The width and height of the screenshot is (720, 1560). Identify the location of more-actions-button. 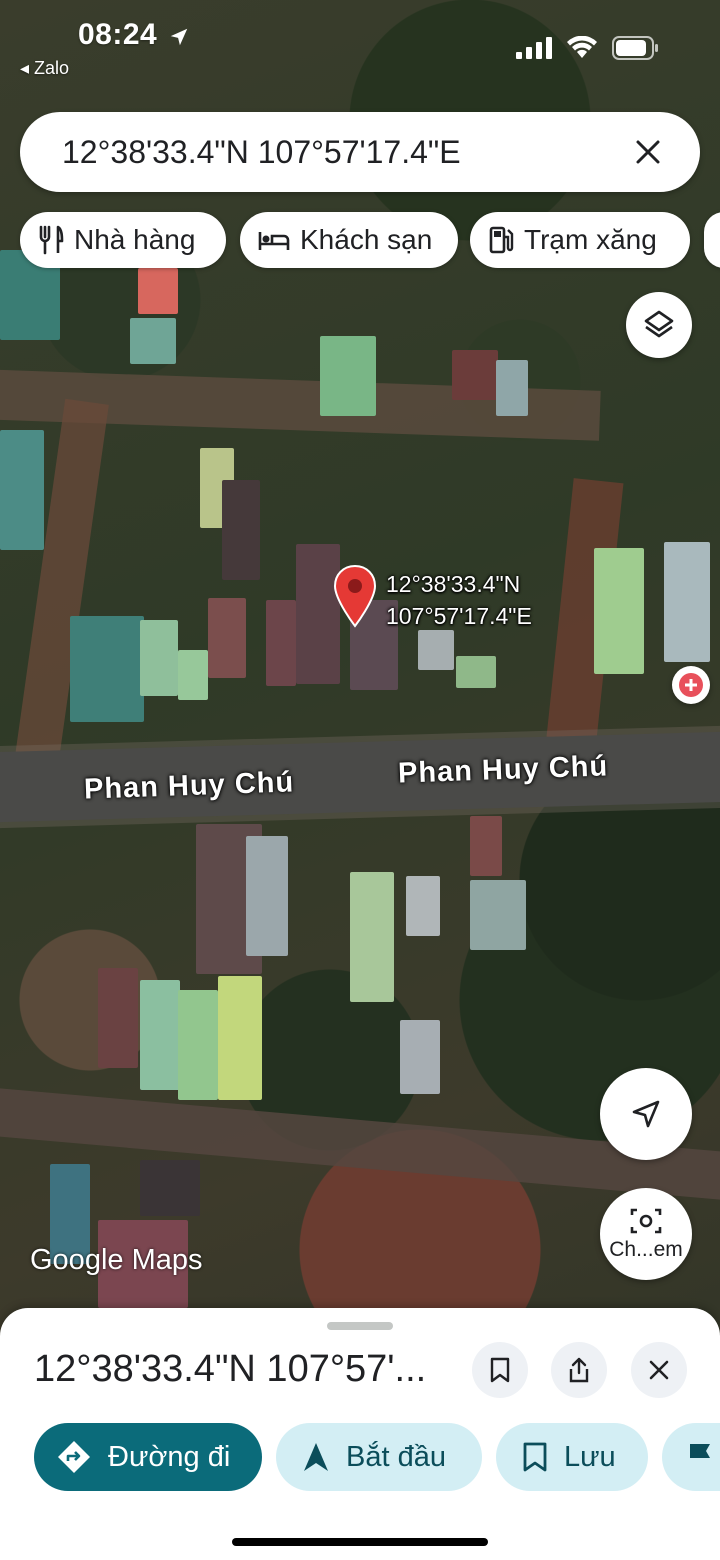
(691, 1457).